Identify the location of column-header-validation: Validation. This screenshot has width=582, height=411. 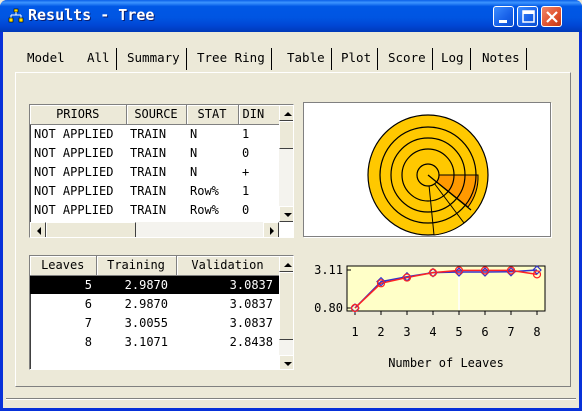
(228, 266).